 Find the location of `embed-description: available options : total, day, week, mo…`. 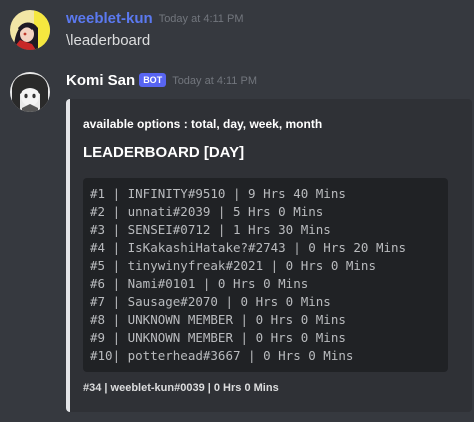

embed-description: available options : total, day, week, mo… is located at coordinates (203, 124).